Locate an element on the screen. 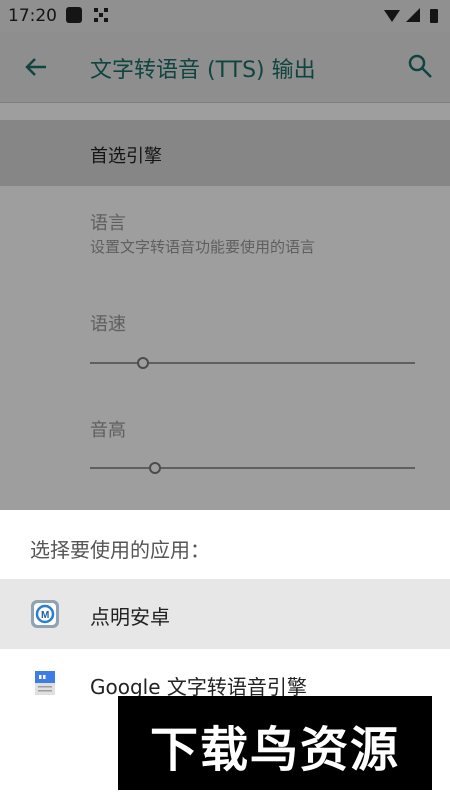  chooser-title: 选择要使用的应用： is located at coordinates (120, 550).